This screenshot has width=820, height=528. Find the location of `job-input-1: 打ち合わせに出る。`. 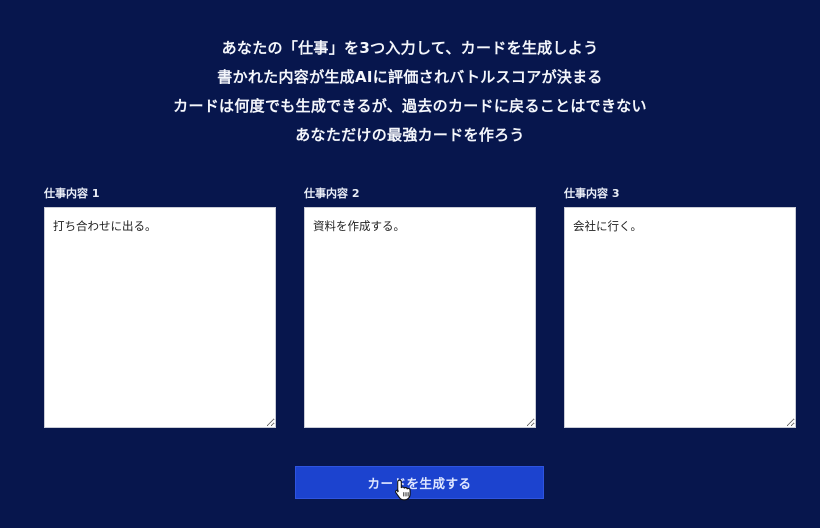

job-input-1: 打ち合わせに出る。 is located at coordinates (160, 317).